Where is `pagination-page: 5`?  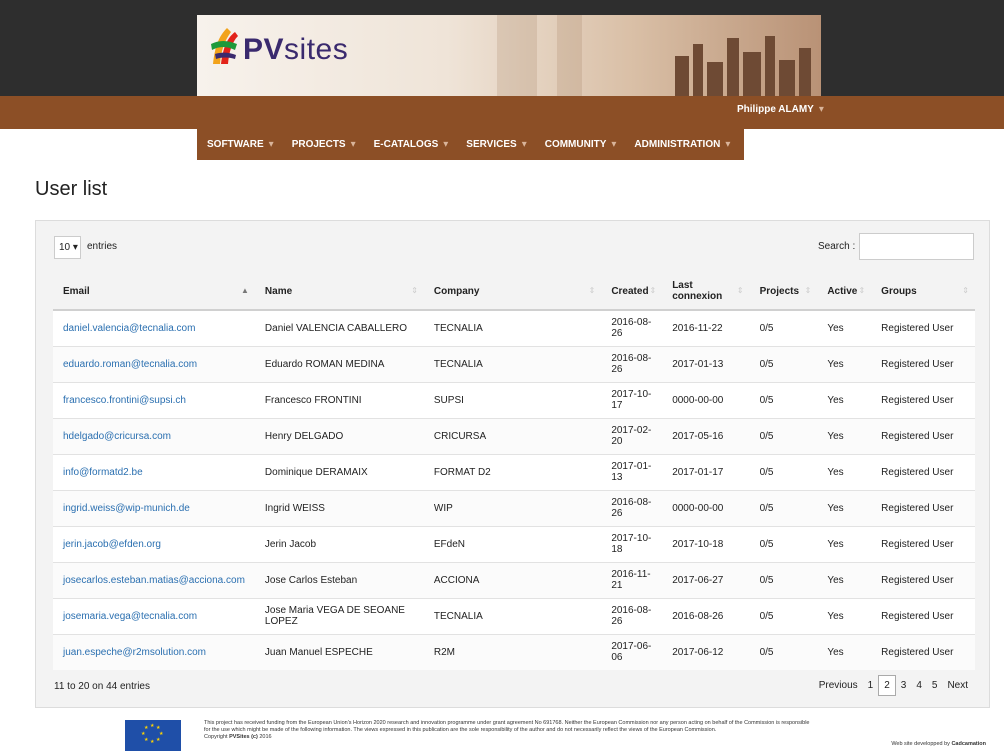
pagination-page: 5 is located at coordinates (935, 685).